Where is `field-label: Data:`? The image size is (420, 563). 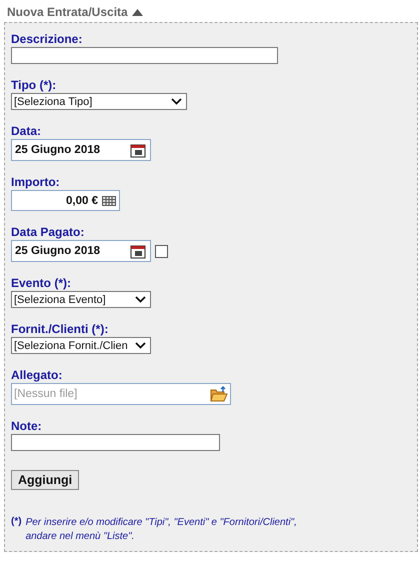 field-label: Data: is located at coordinates (26, 131).